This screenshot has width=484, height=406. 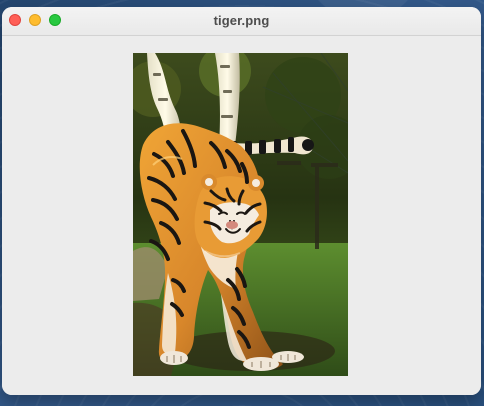 I want to click on window-title: tiger.png, so click(x=241, y=20).